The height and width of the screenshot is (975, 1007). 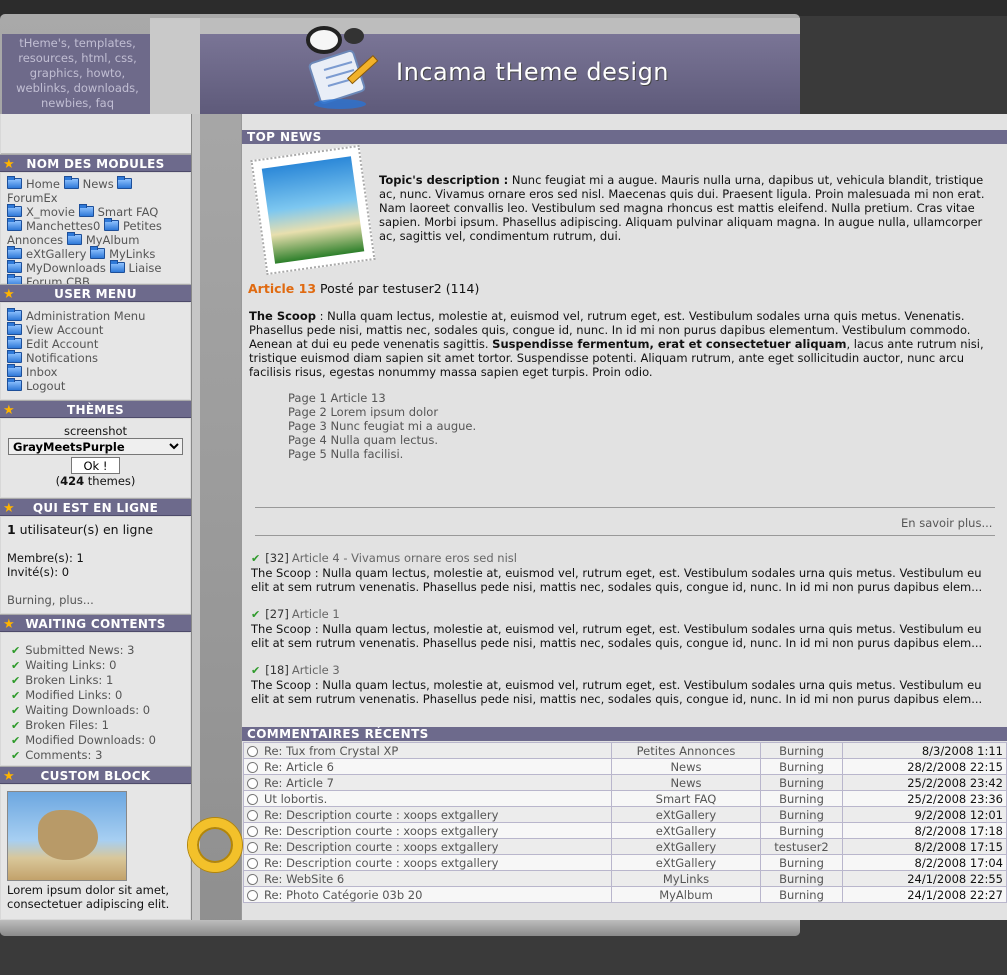 What do you see at coordinates (56, 254) in the screenshot?
I see `module-link-extgallery: eXtGallery` at bounding box center [56, 254].